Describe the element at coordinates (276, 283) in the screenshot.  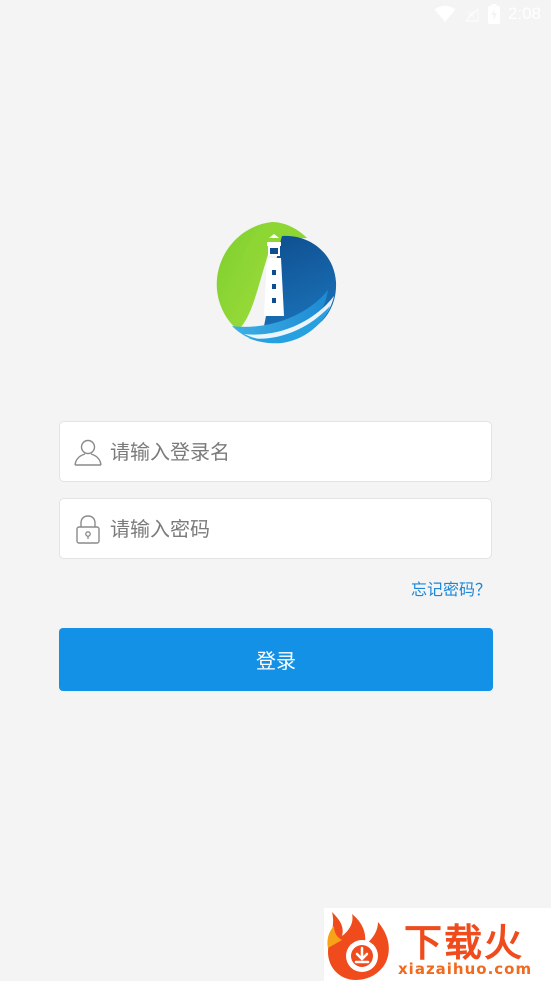
I see `lighthouse-logo` at that location.